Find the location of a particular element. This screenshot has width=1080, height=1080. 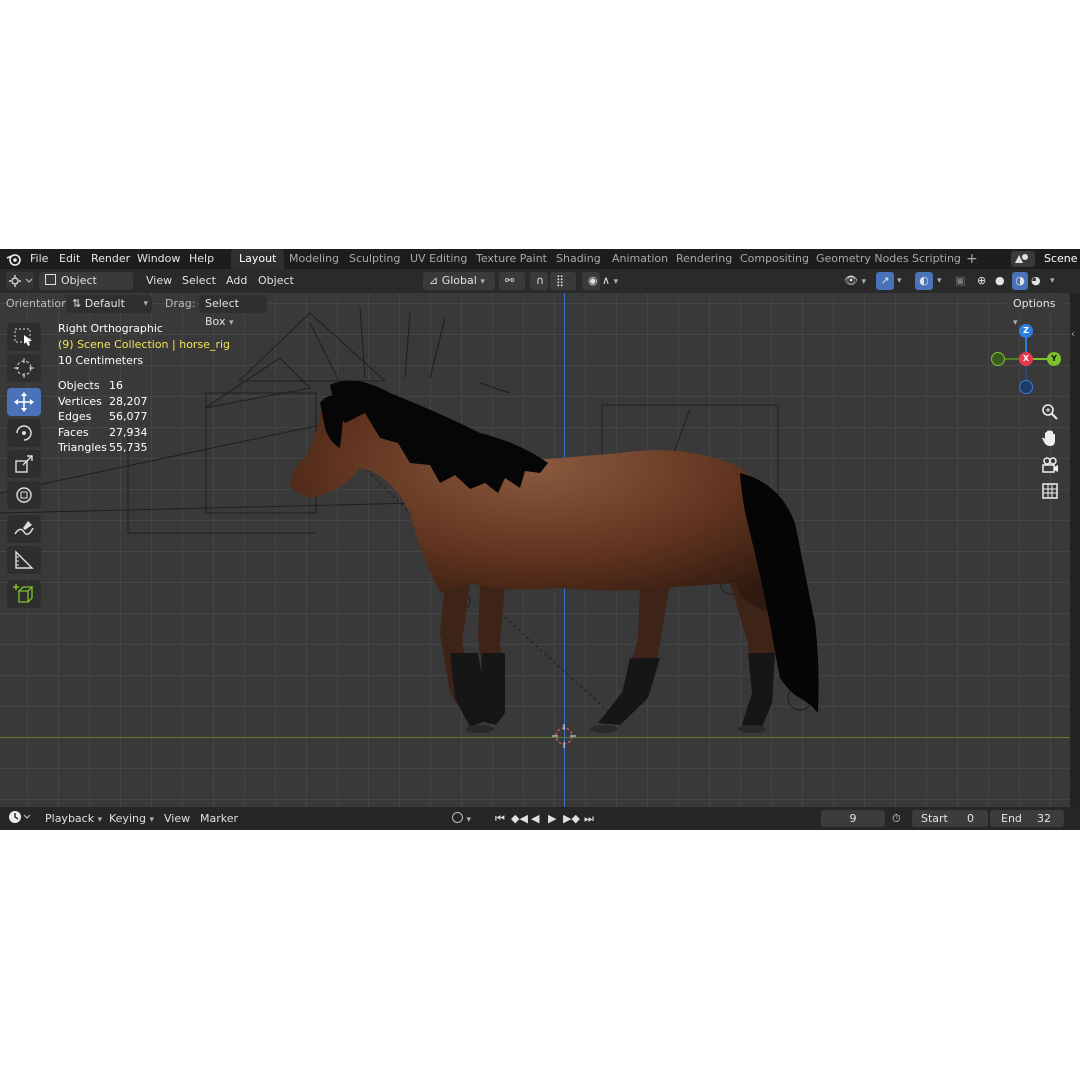

playback-menu: Playback ▾ is located at coordinates (73, 818).